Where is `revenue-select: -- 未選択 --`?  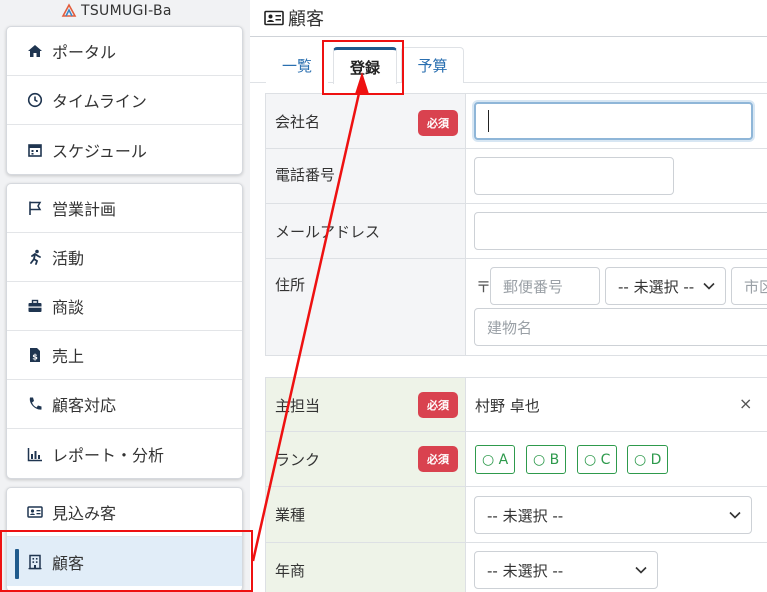
revenue-select: -- 未選択 -- is located at coordinates (566, 570).